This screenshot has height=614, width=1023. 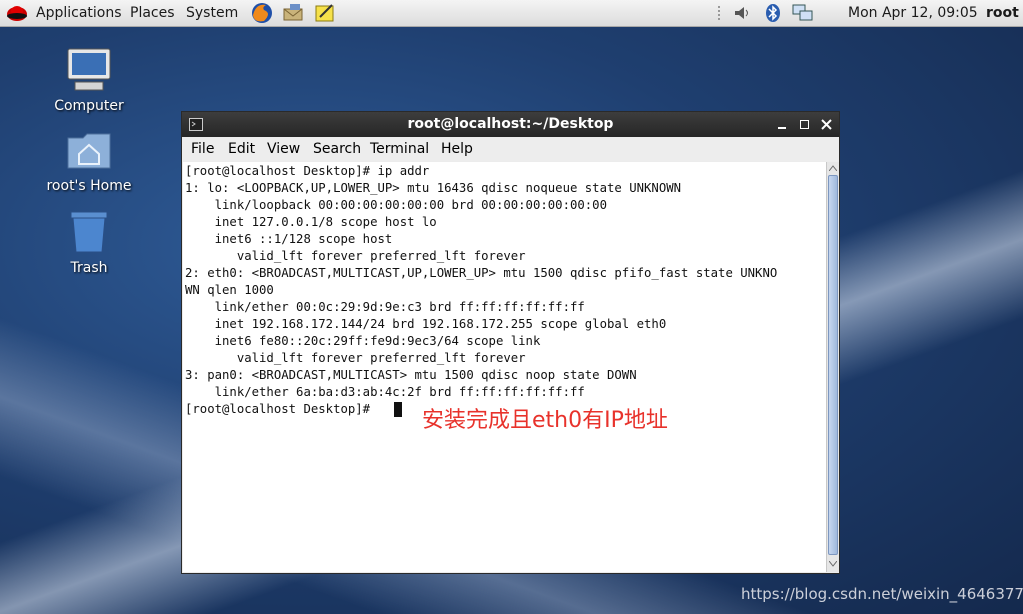 I want to click on computer-icon, so click(x=89, y=69).